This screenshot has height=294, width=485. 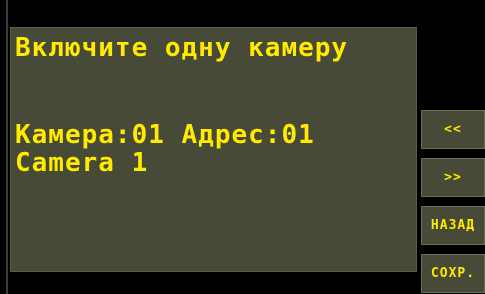 I want to click on next-button: >>, so click(x=453, y=177).